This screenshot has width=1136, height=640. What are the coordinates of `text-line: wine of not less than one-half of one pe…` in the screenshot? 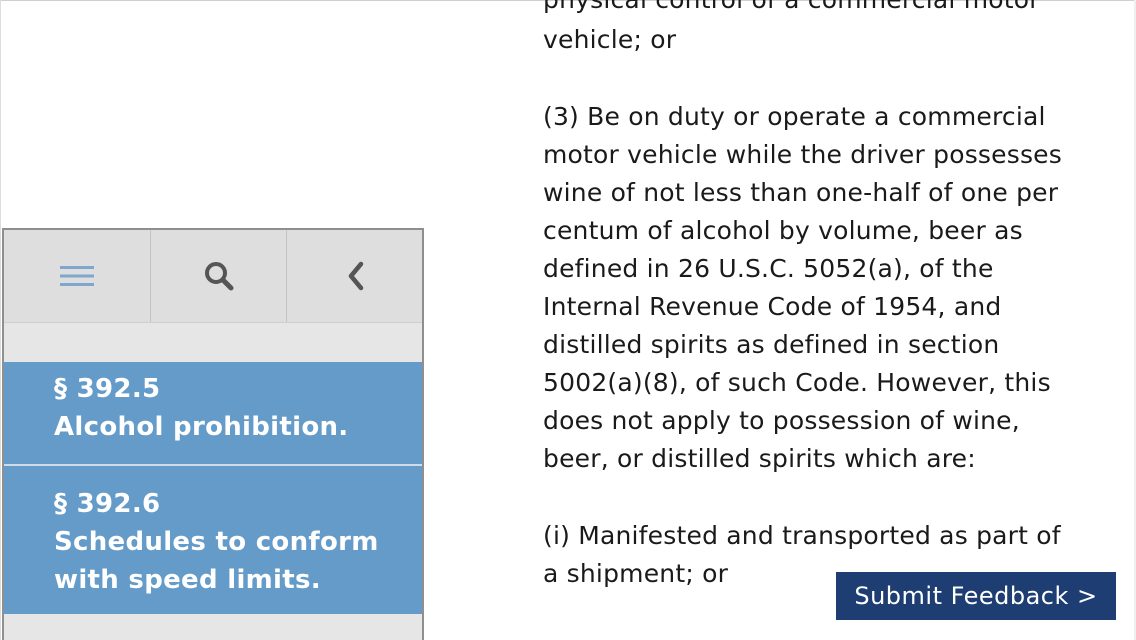 It's located at (801, 192).